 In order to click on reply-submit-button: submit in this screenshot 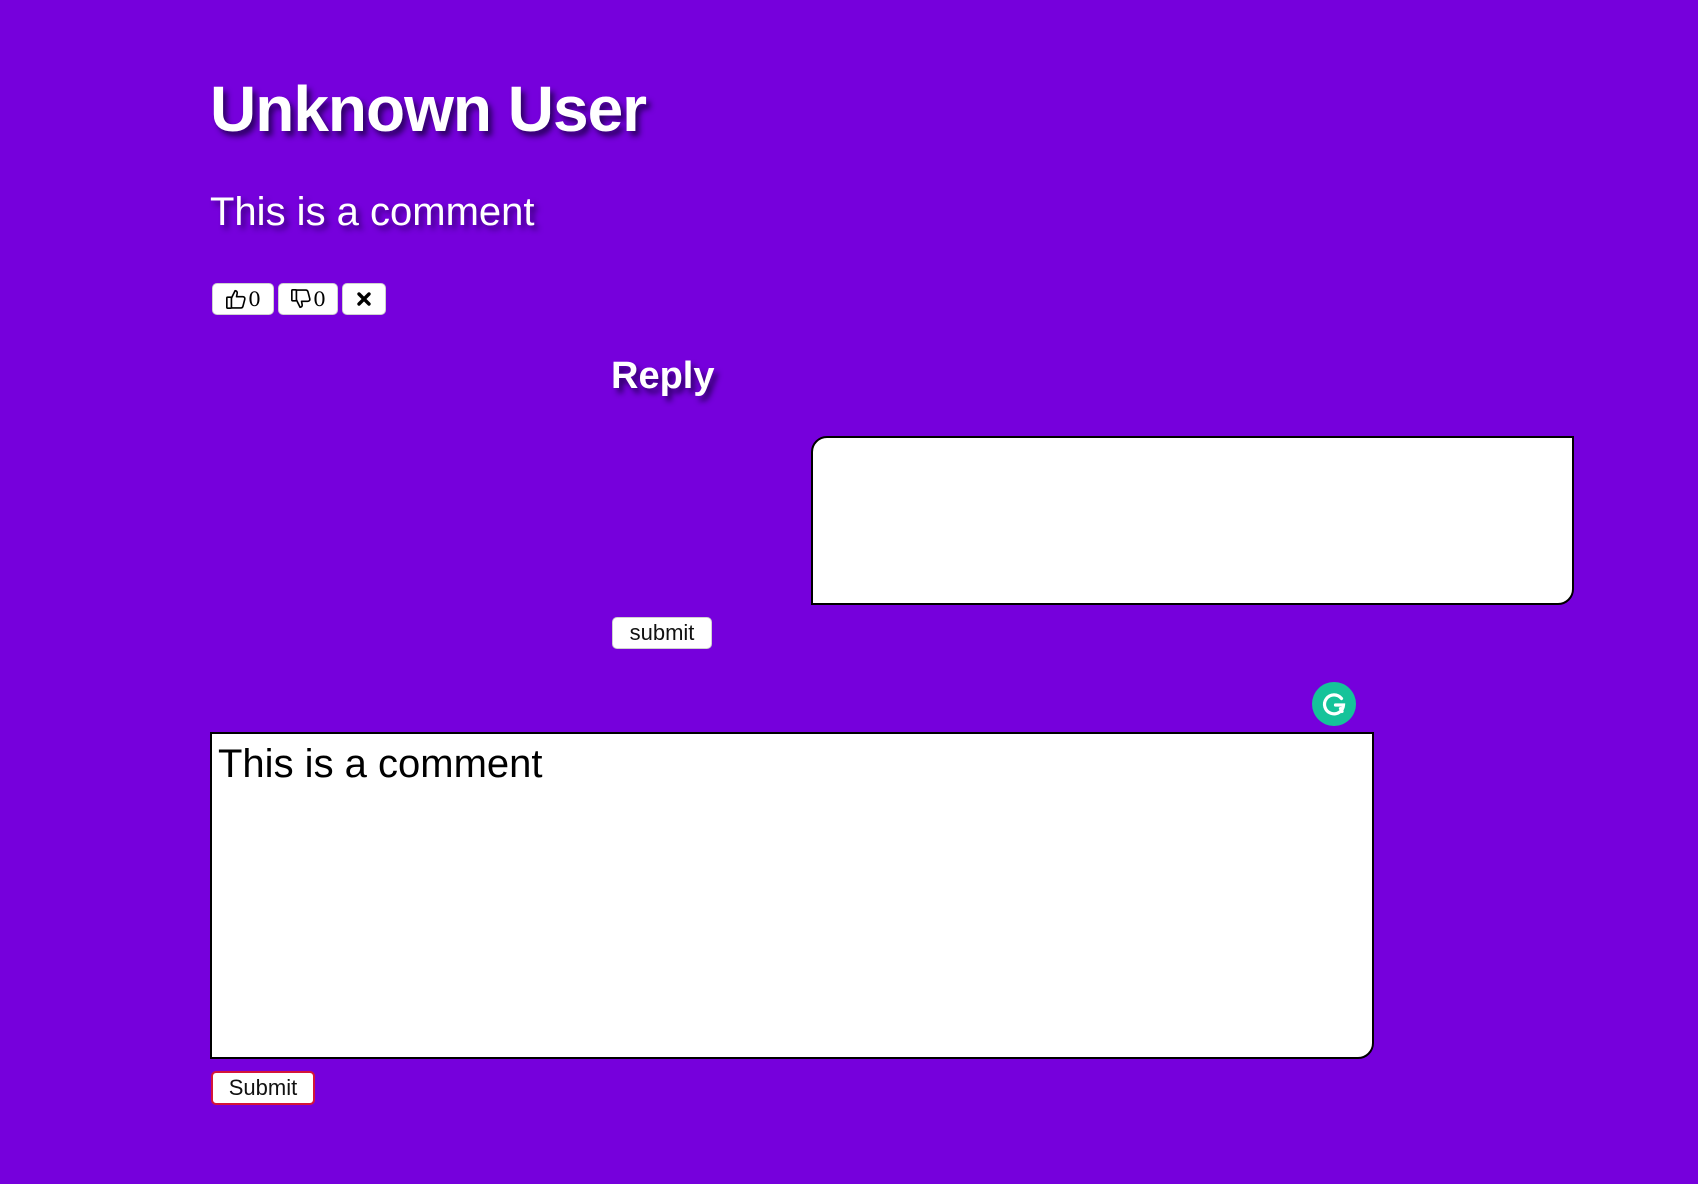, I will do `click(662, 633)`.